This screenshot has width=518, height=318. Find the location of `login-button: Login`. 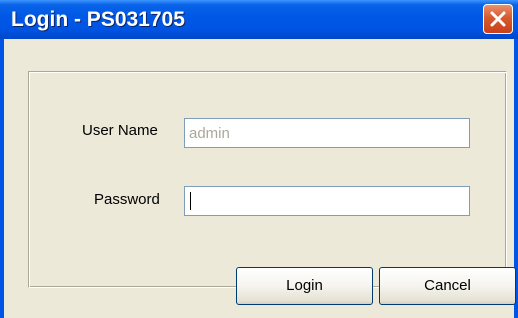

login-button: Login is located at coordinates (304, 286).